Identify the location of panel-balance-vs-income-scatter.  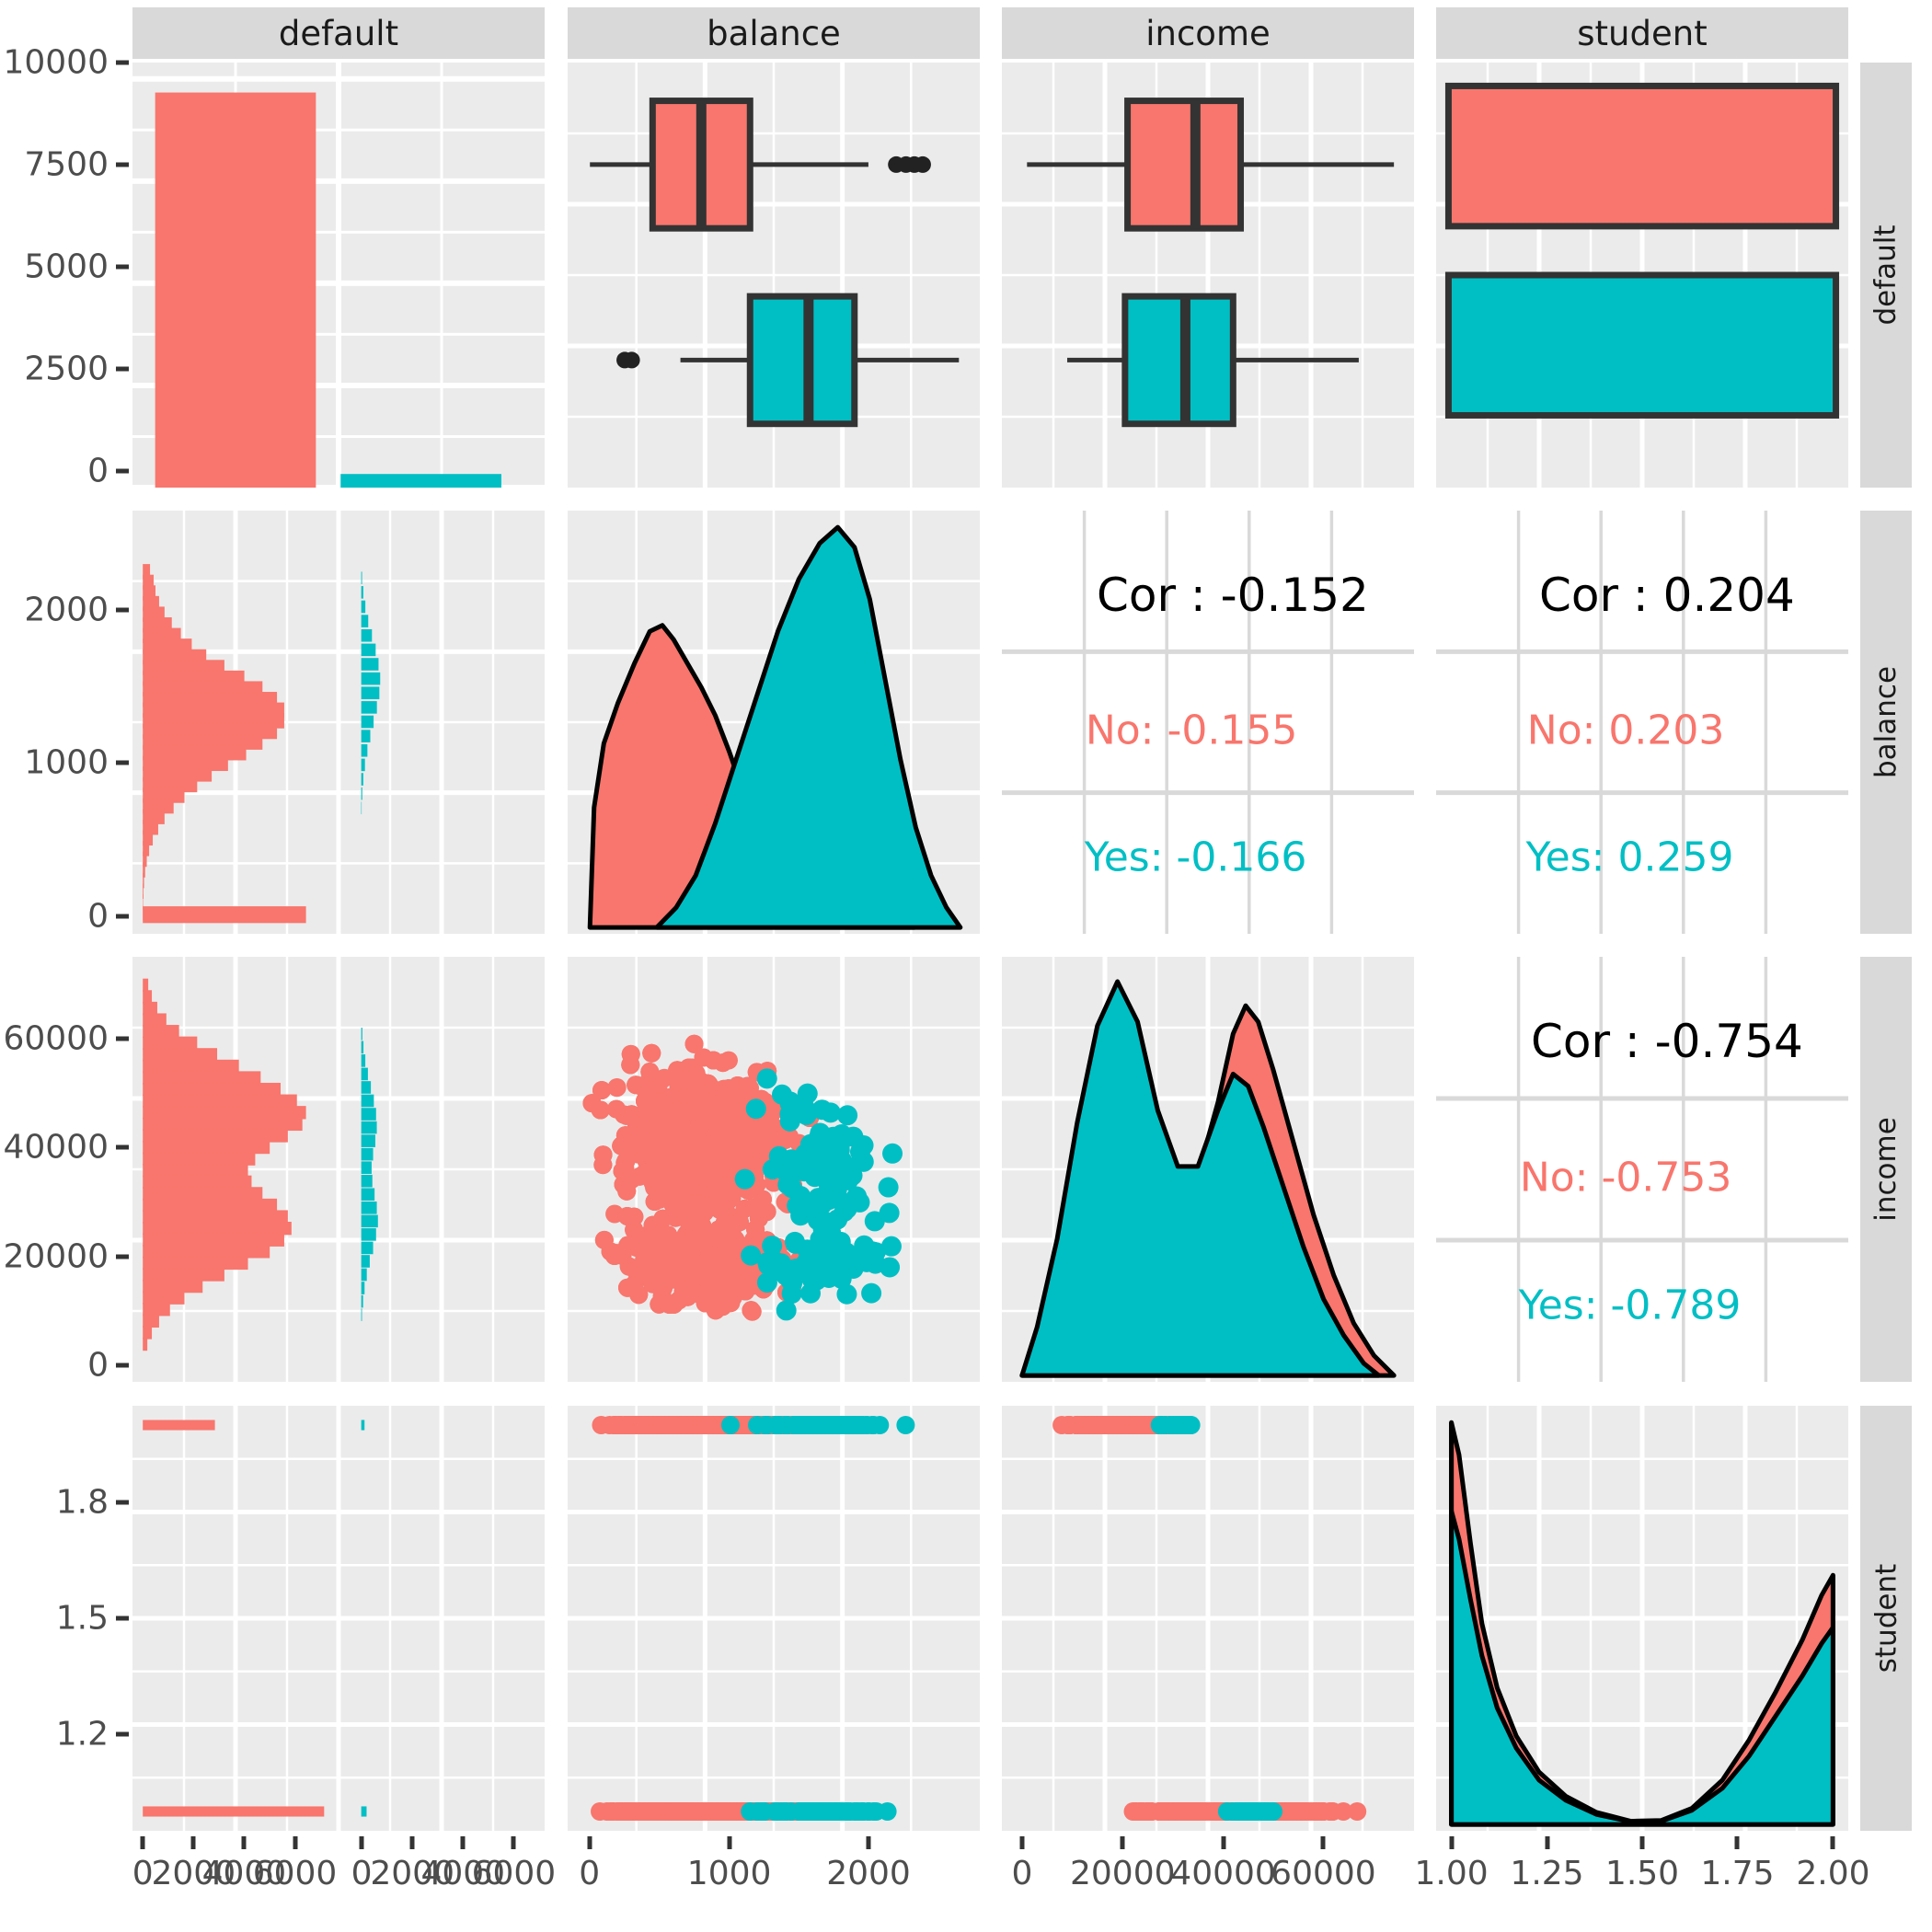
(774, 1169).